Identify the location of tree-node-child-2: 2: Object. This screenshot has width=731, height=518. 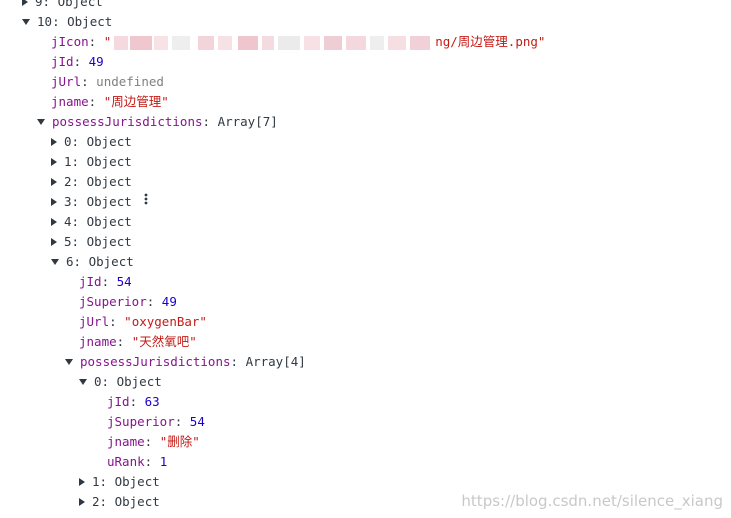
(365, 182).